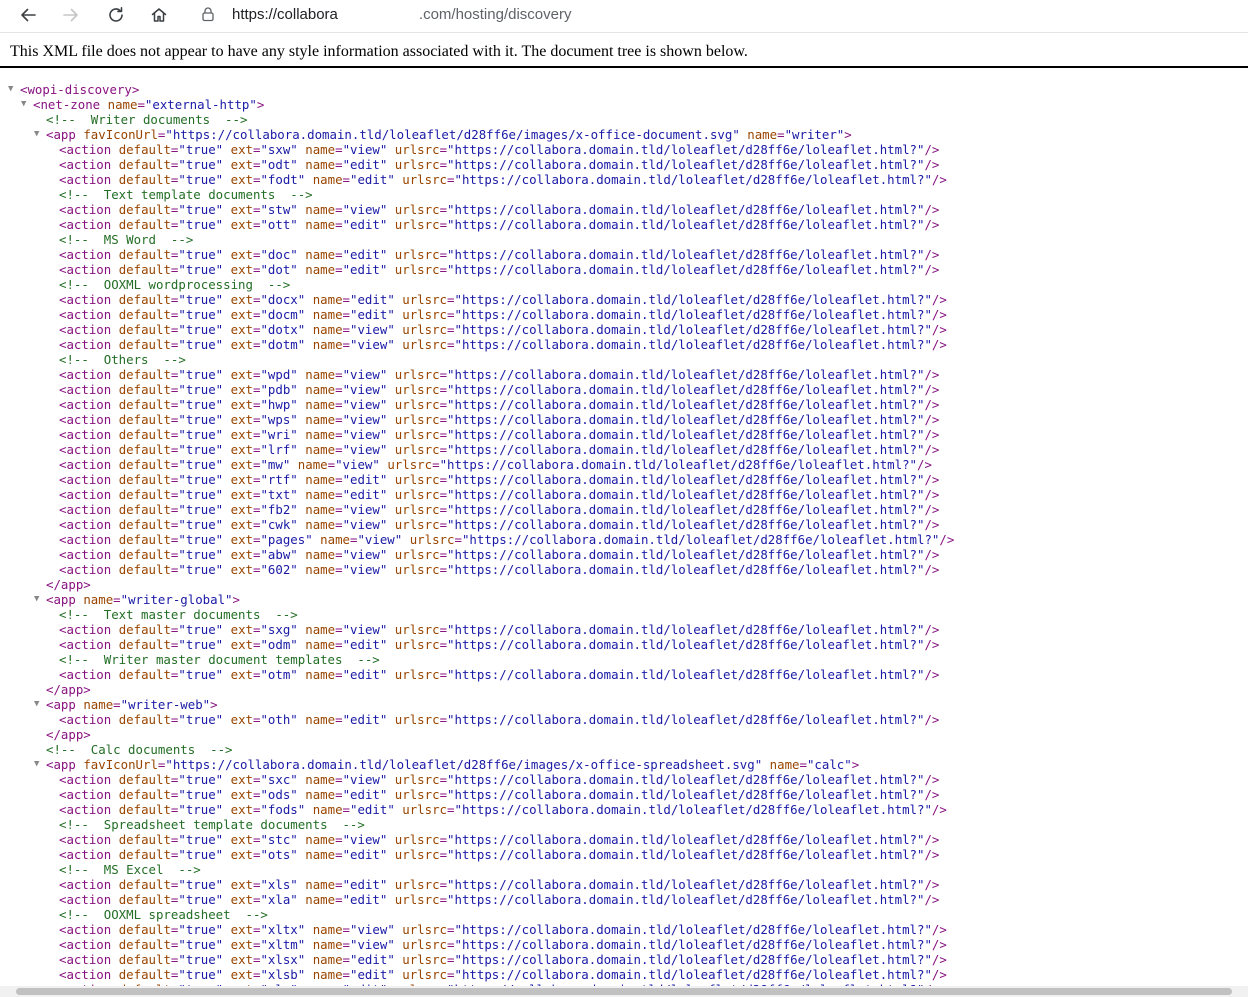 This screenshot has height=997, width=1248. Describe the element at coordinates (624, 104) in the screenshot. I see `xml-element-net-zone: ▼ <net-zone name="external-http">` at that location.